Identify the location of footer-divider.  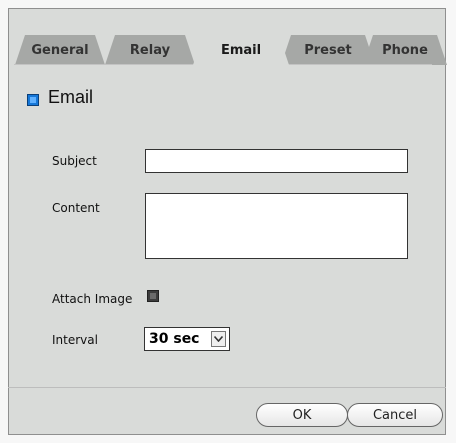
(227, 387).